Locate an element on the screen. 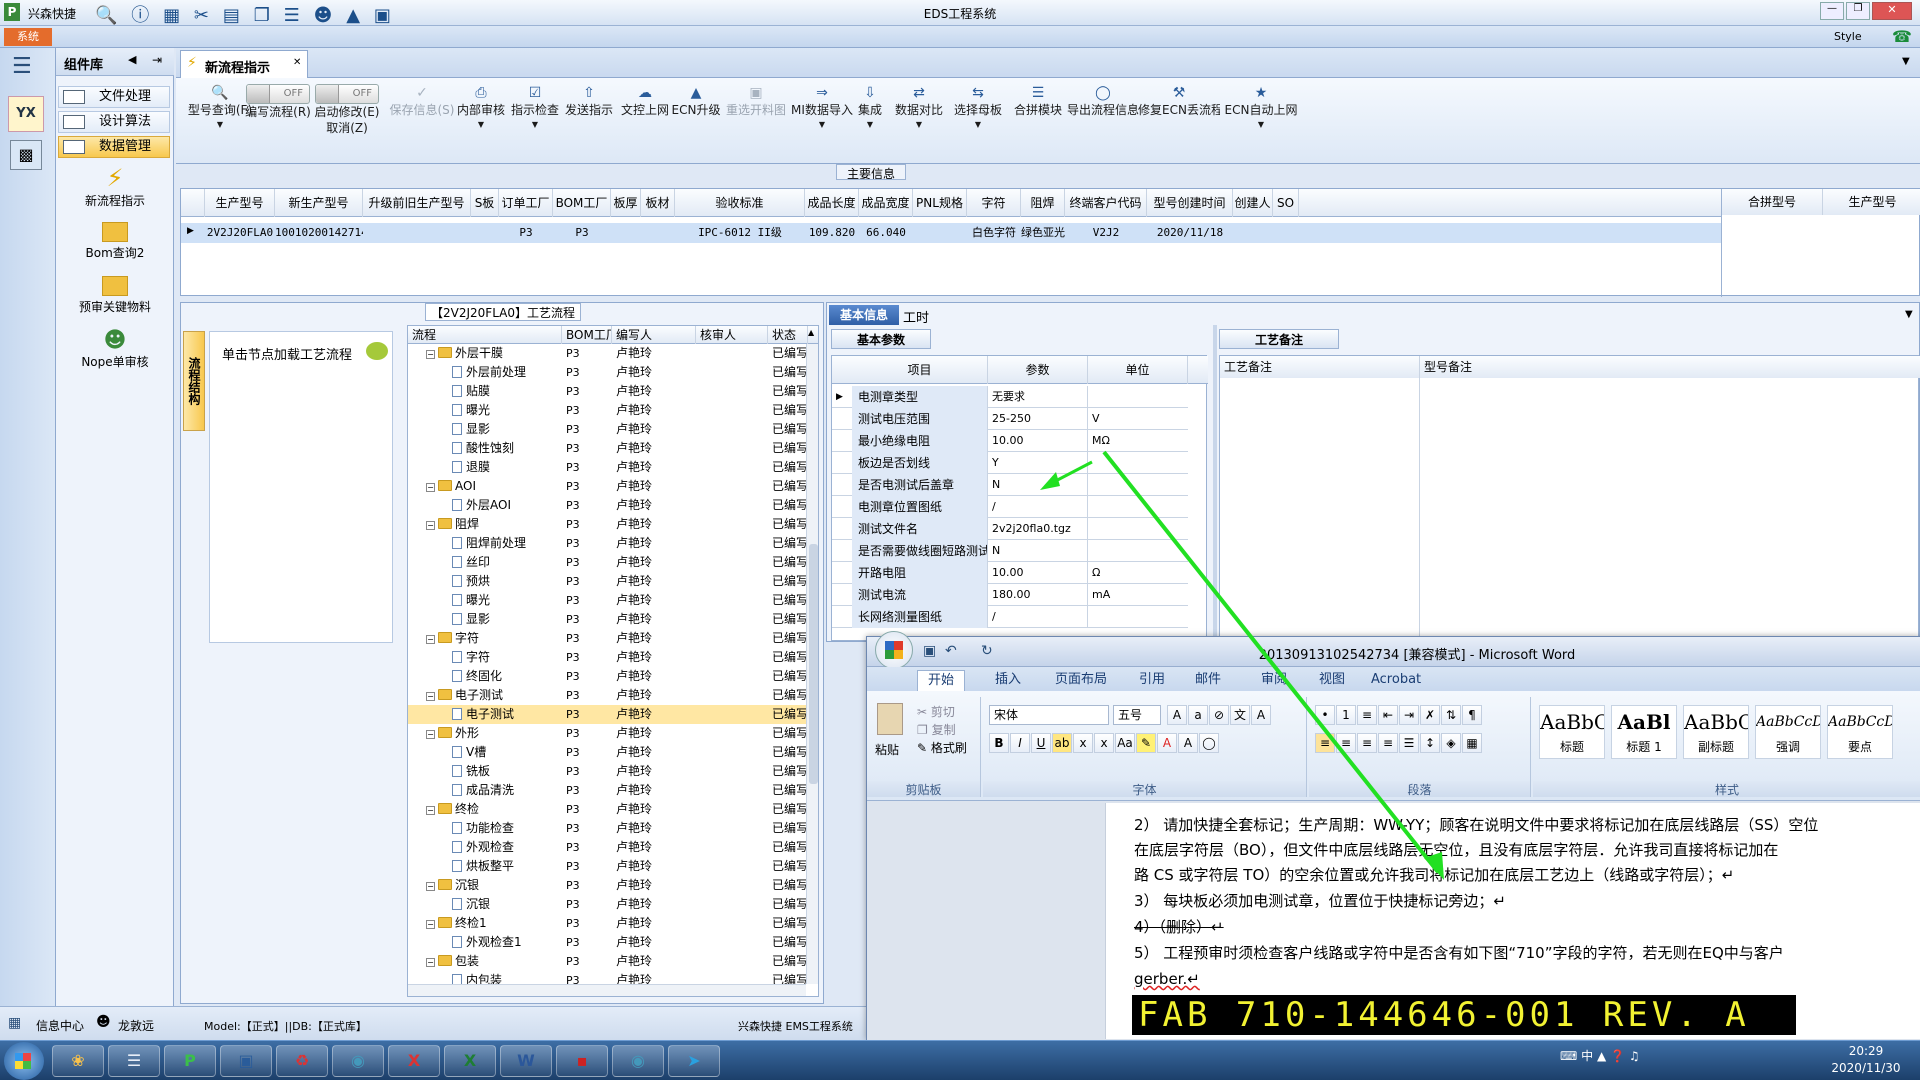 The image size is (1920, 1080). telegram-app-icon: ➤ is located at coordinates (694, 1061).